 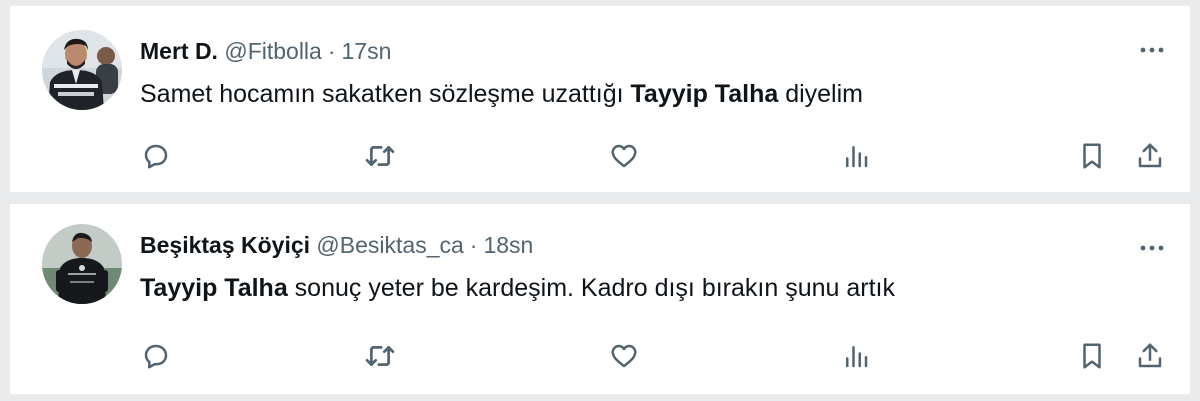 I want to click on display-name: Mert D., so click(x=179, y=51).